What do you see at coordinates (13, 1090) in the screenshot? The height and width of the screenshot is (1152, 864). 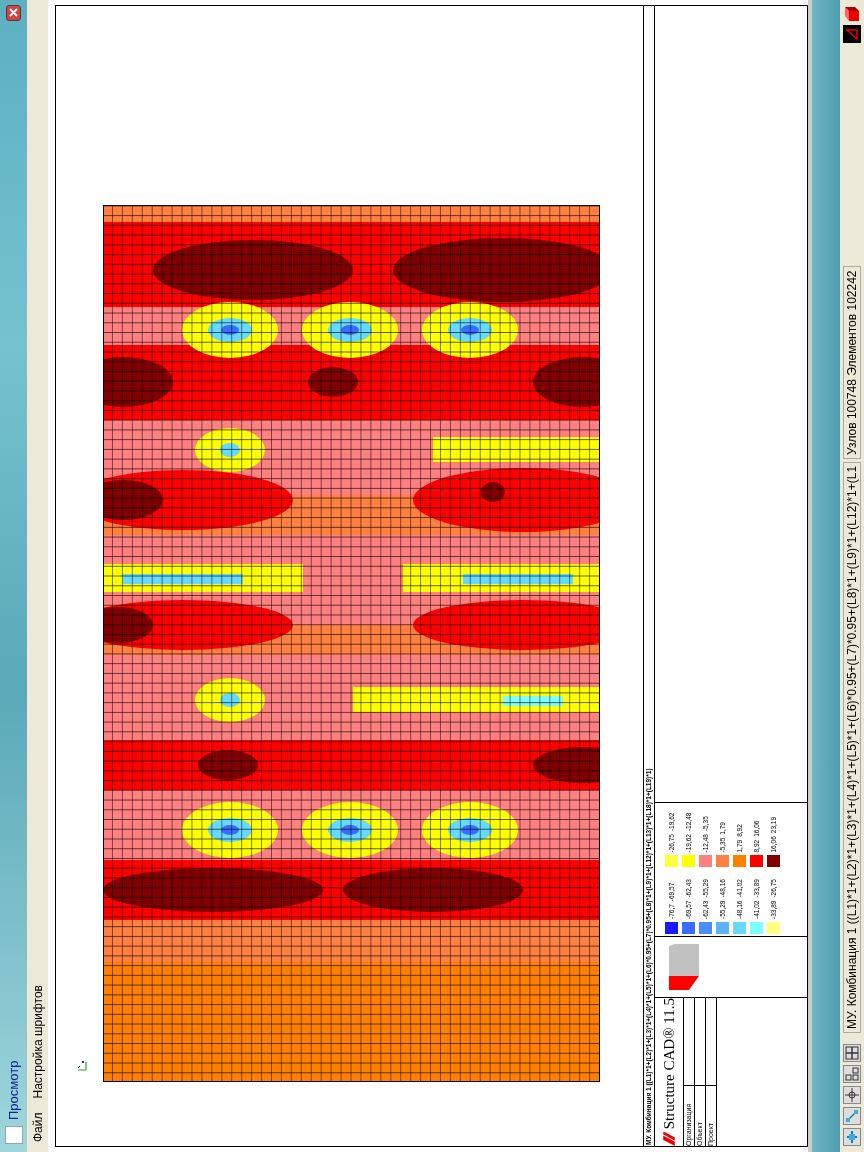 I see `window-title: Просмотр` at bounding box center [13, 1090].